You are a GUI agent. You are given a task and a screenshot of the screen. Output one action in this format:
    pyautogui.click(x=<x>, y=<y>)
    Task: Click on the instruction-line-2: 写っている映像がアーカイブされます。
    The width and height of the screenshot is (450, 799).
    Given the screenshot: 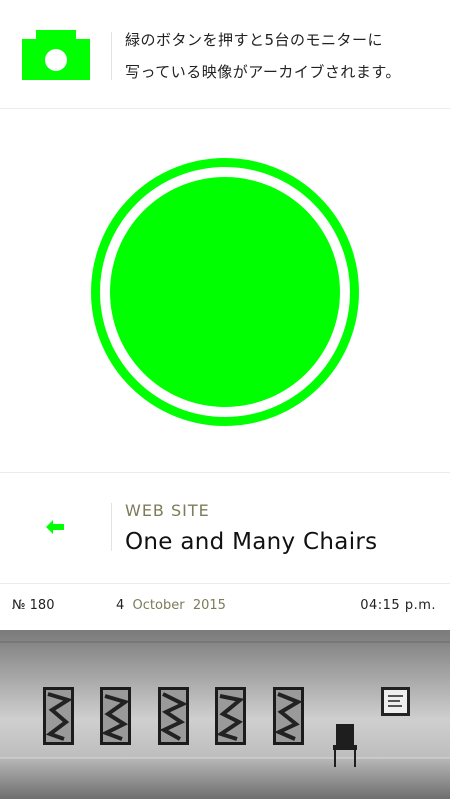 What is the action you would take?
    pyautogui.click(x=263, y=72)
    